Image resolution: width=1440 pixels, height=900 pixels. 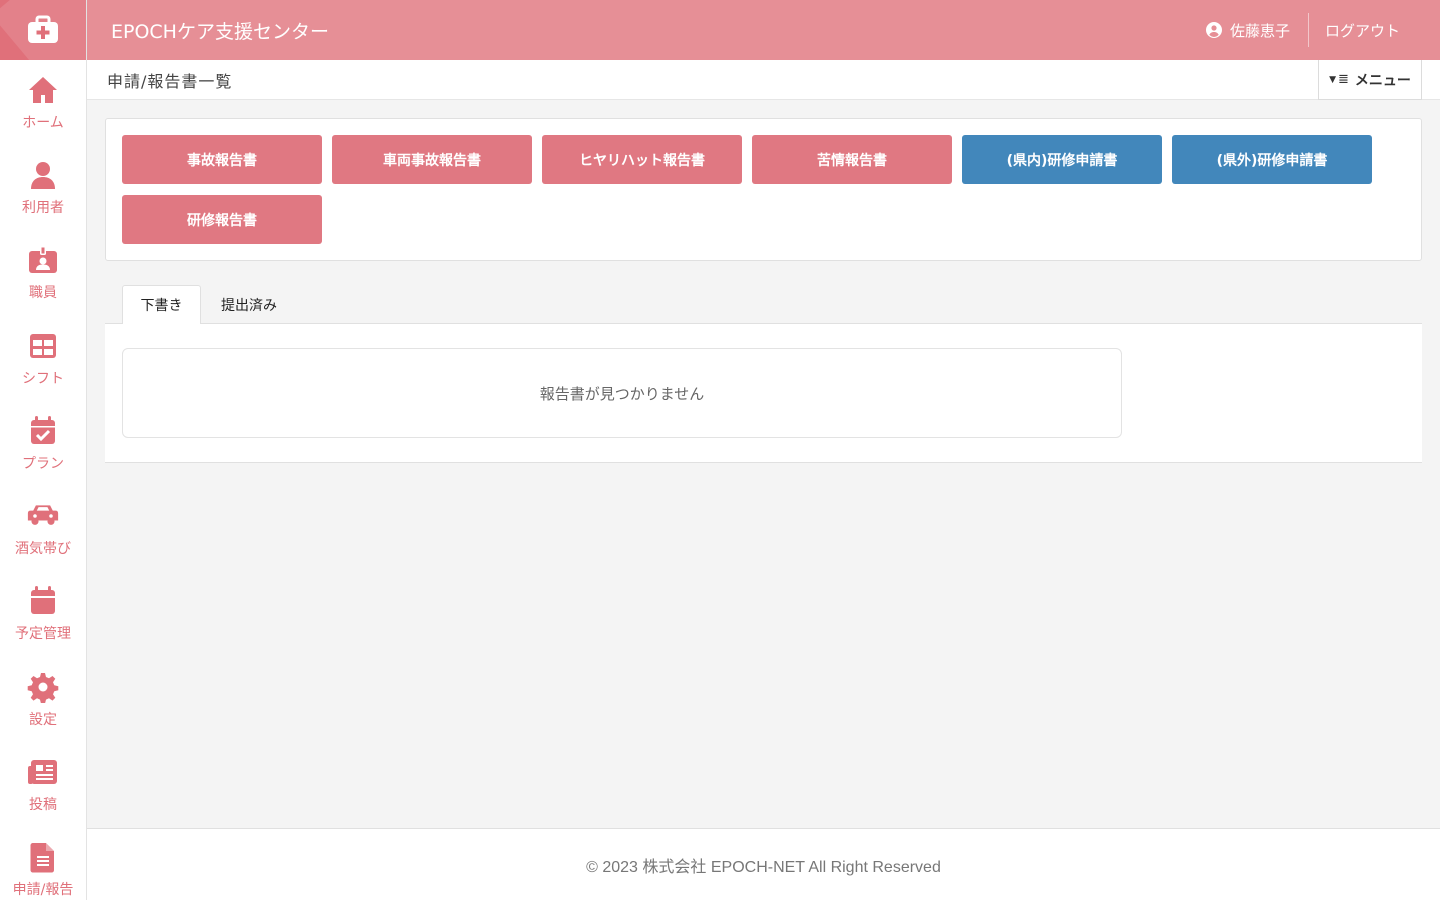 What do you see at coordinates (249, 304) in the screenshot?
I see `tab-submitted: 提出済み` at bounding box center [249, 304].